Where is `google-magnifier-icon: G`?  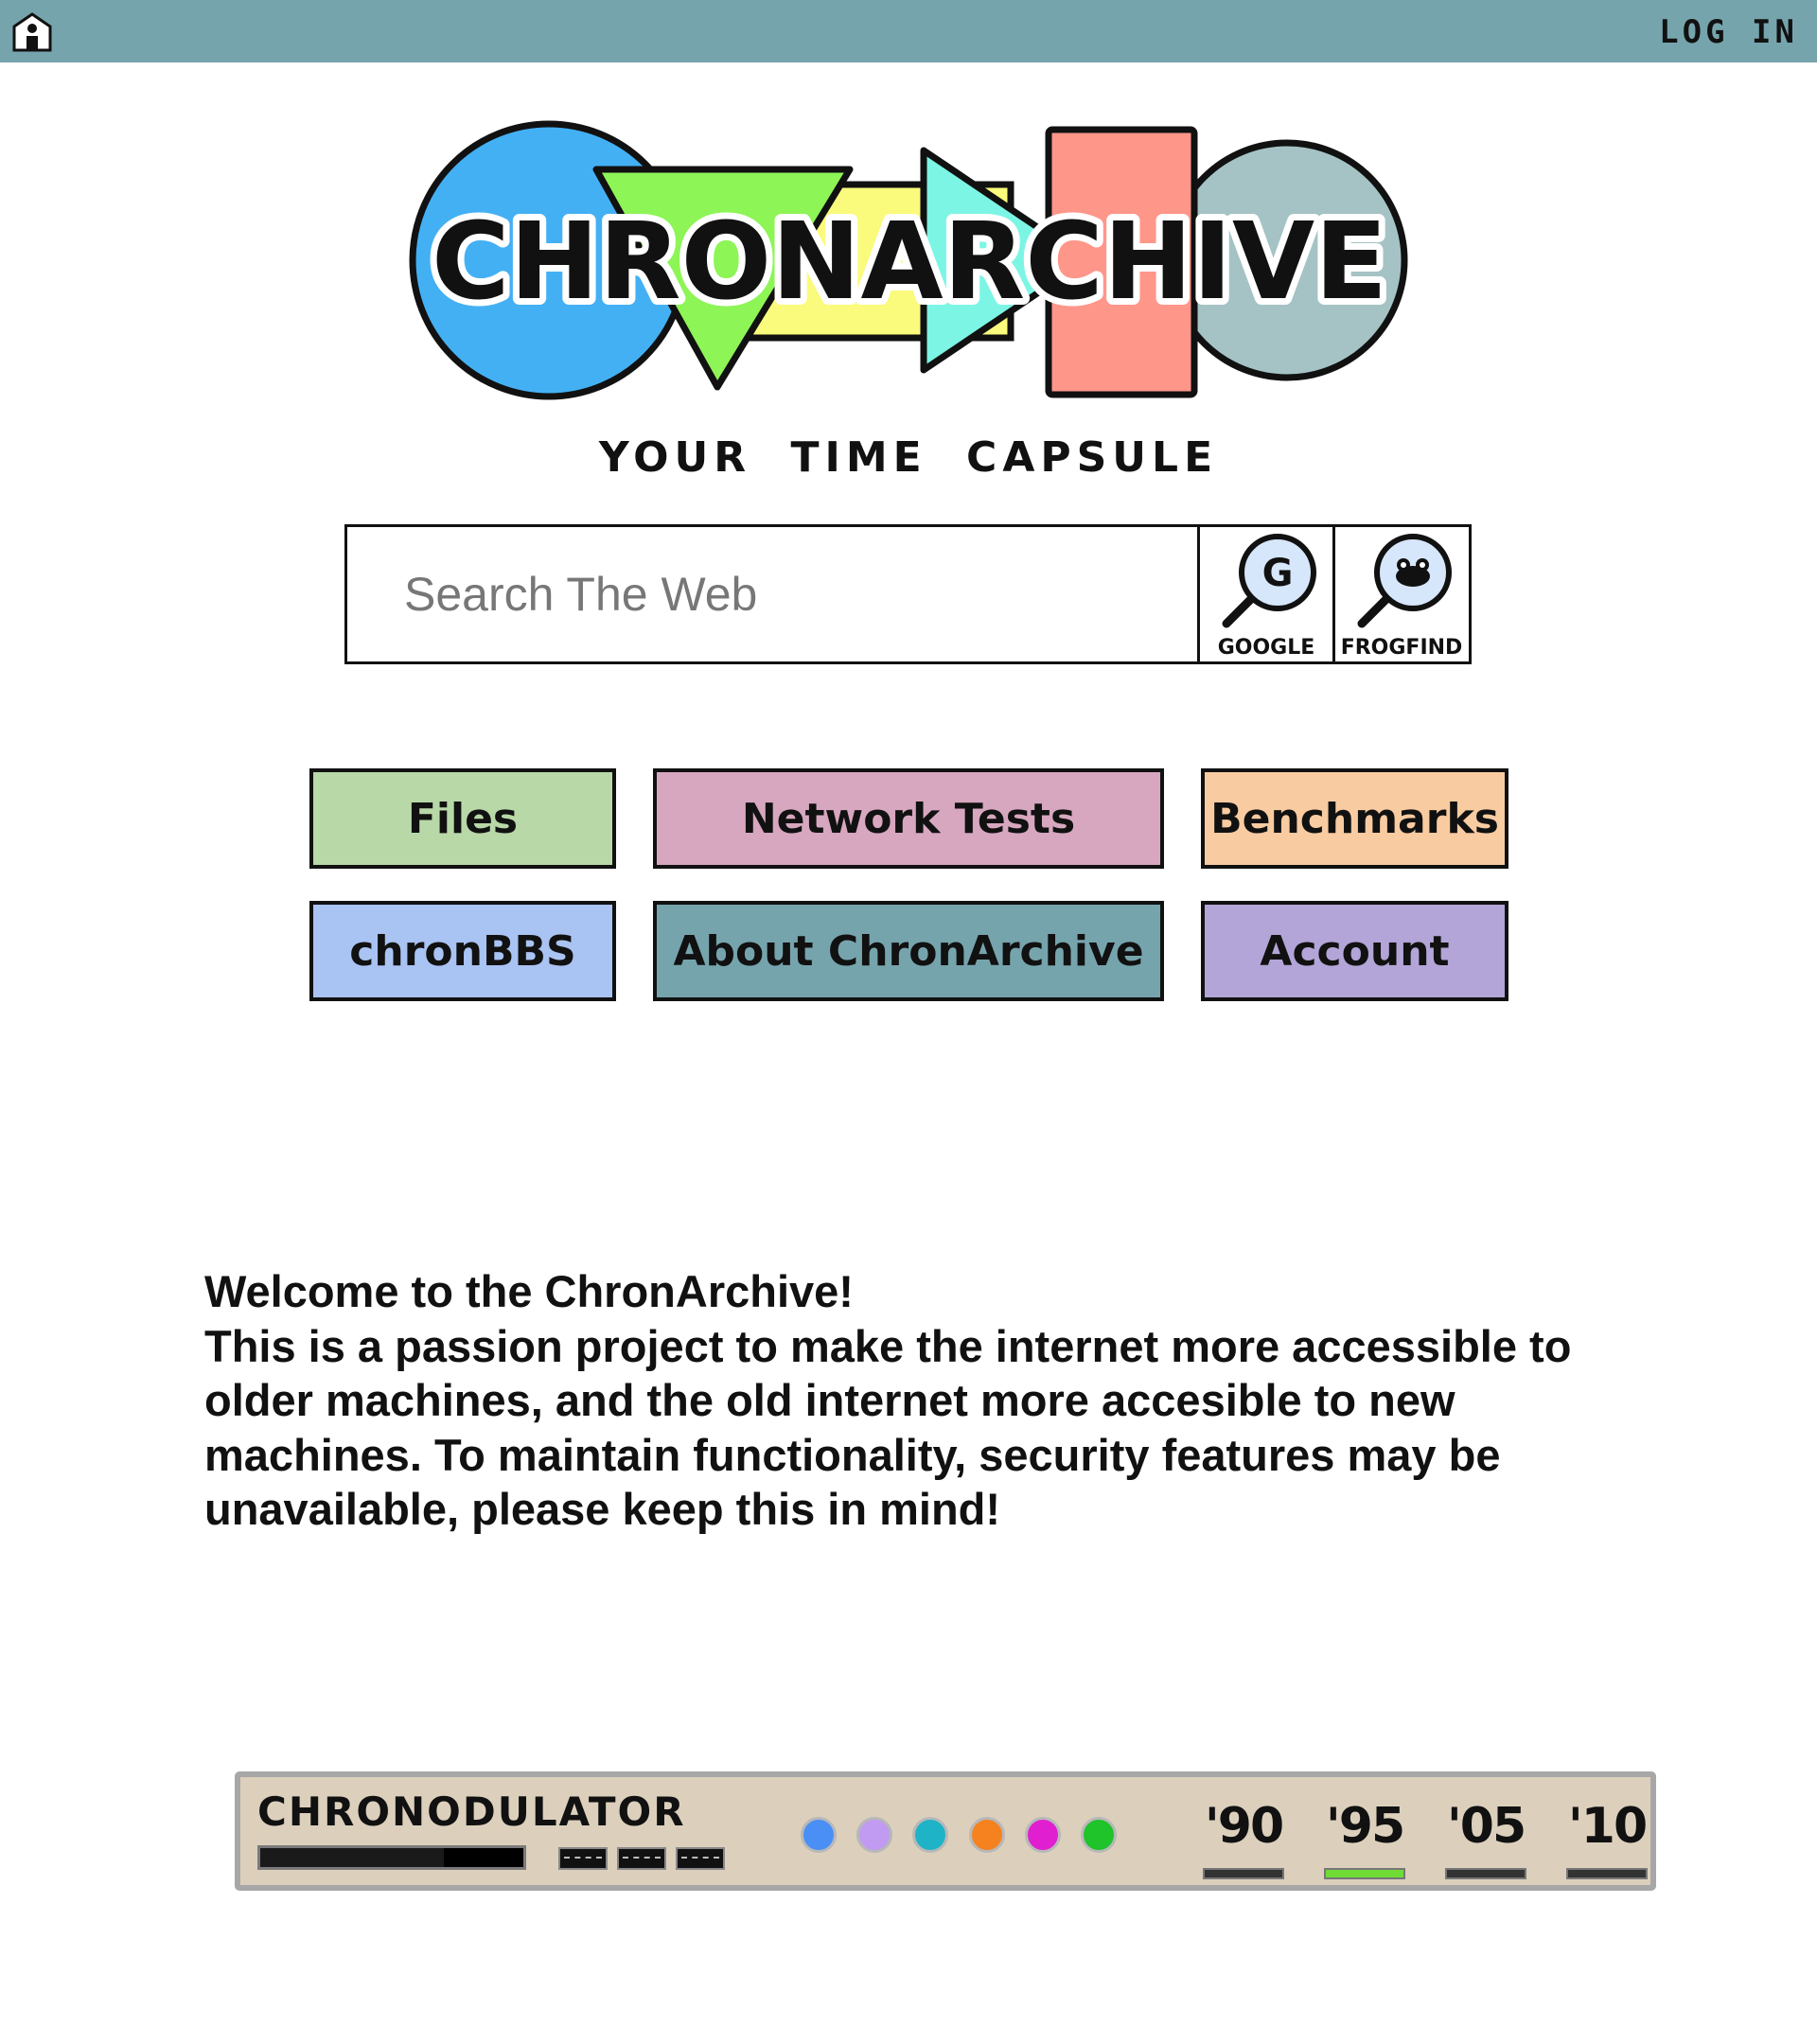 google-magnifier-icon: G is located at coordinates (1269, 581).